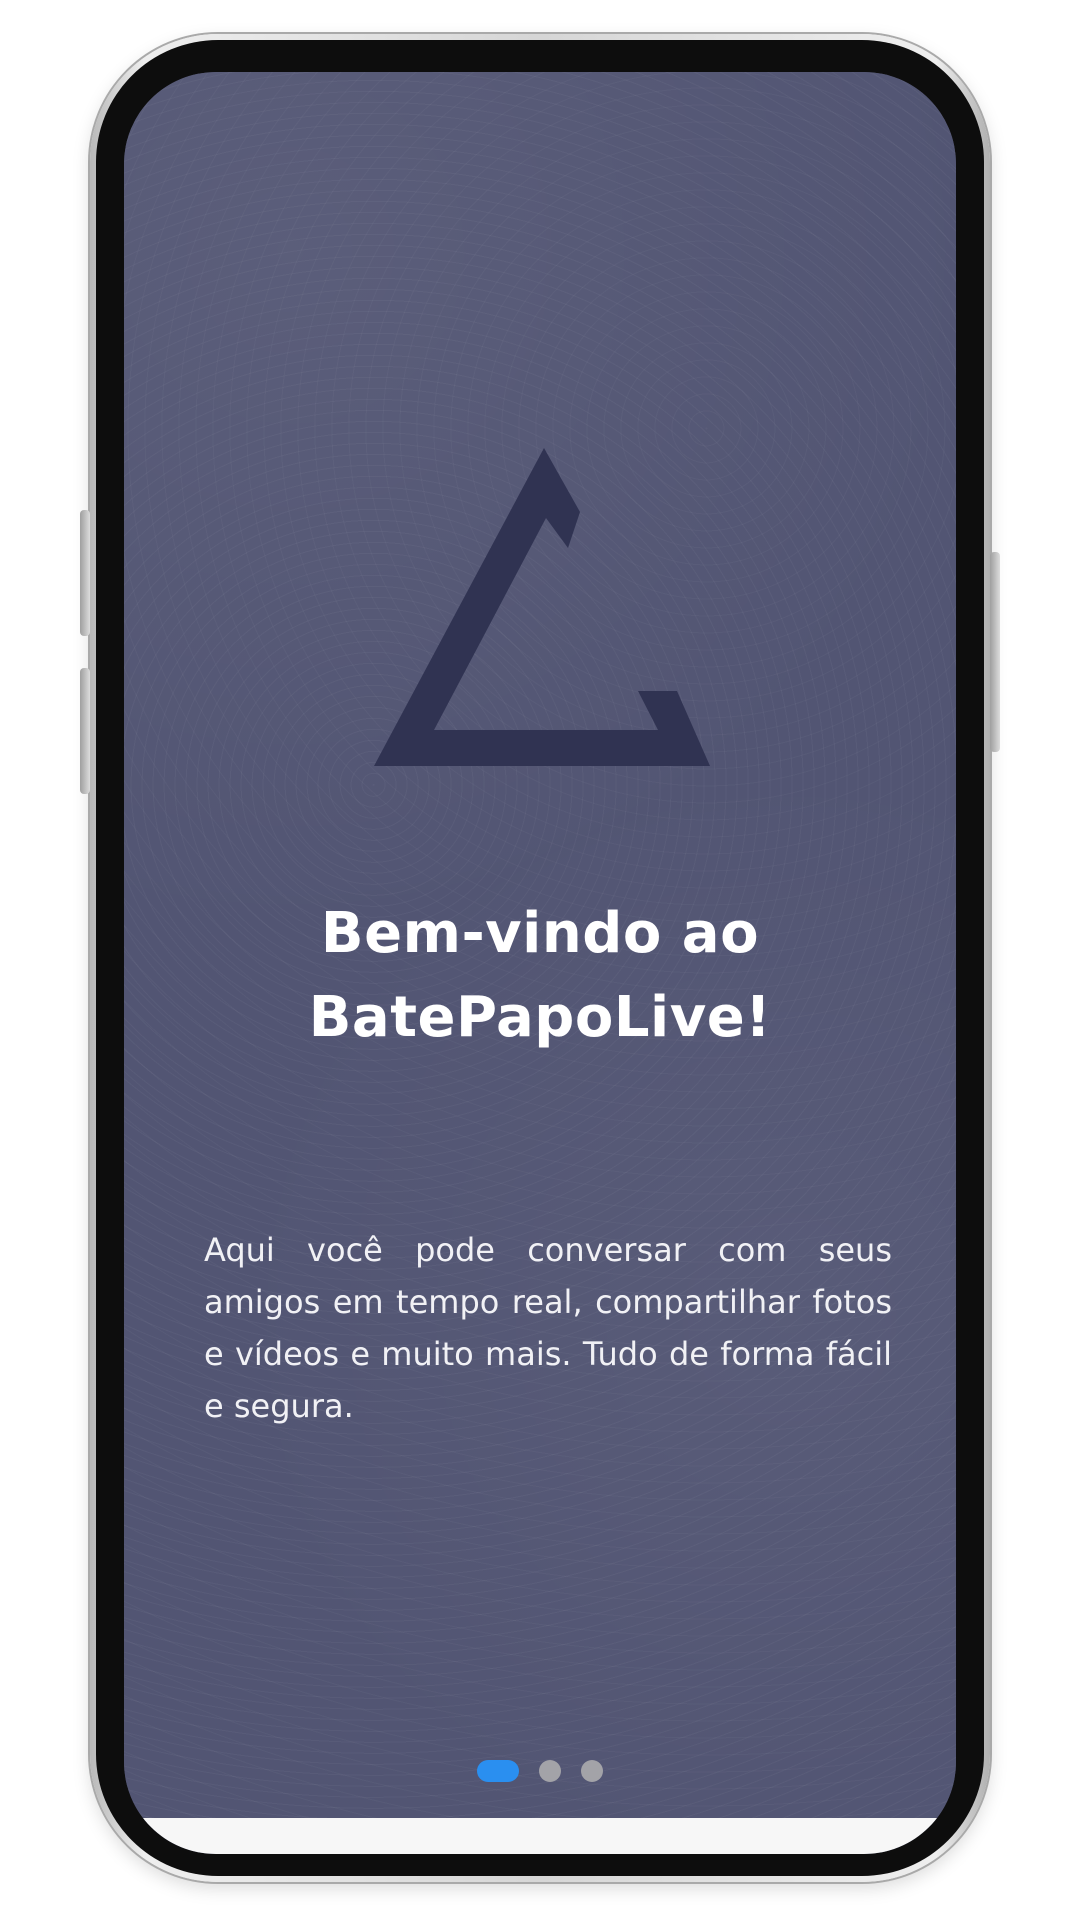  I want to click on power-button, so click(995, 652).